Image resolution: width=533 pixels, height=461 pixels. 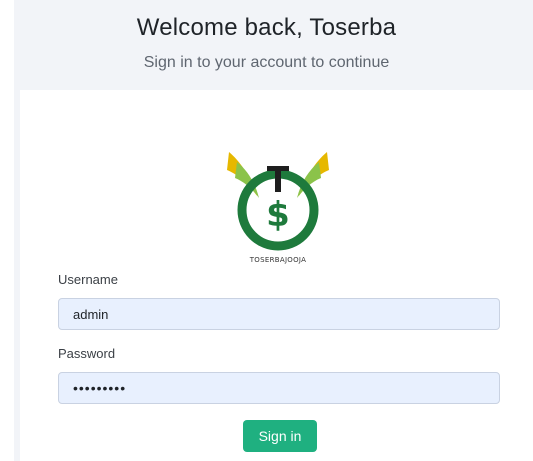 What do you see at coordinates (278, 215) in the screenshot?
I see `logo-dollar-symbol: $` at bounding box center [278, 215].